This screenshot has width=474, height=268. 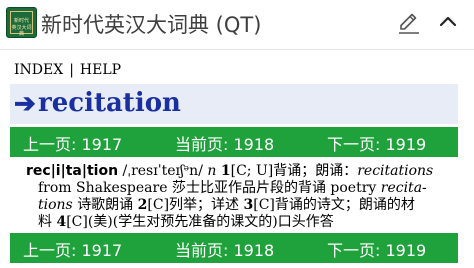 I want to click on entry-pronunciation: /ˌresɪˈteɪʃᵊn/, so click(x=162, y=171).